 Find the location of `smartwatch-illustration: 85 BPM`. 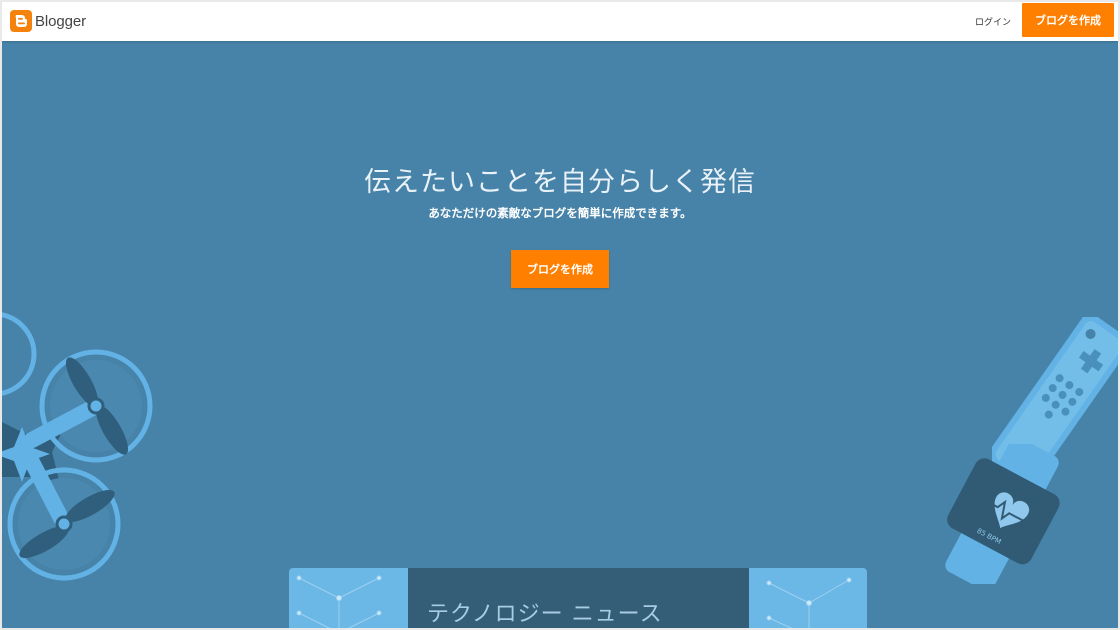

smartwatch-illustration: 85 BPM is located at coordinates (1002, 514).